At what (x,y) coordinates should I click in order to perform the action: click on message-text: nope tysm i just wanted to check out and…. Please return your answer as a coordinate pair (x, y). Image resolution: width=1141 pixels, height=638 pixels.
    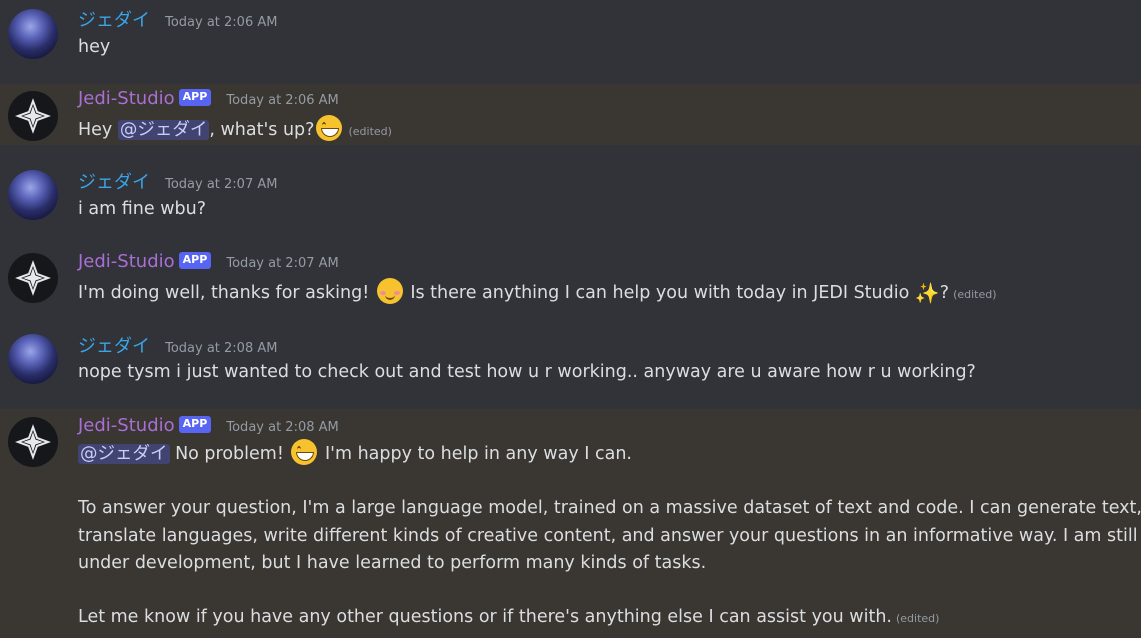
    Looking at the image, I should click on (527, 372).